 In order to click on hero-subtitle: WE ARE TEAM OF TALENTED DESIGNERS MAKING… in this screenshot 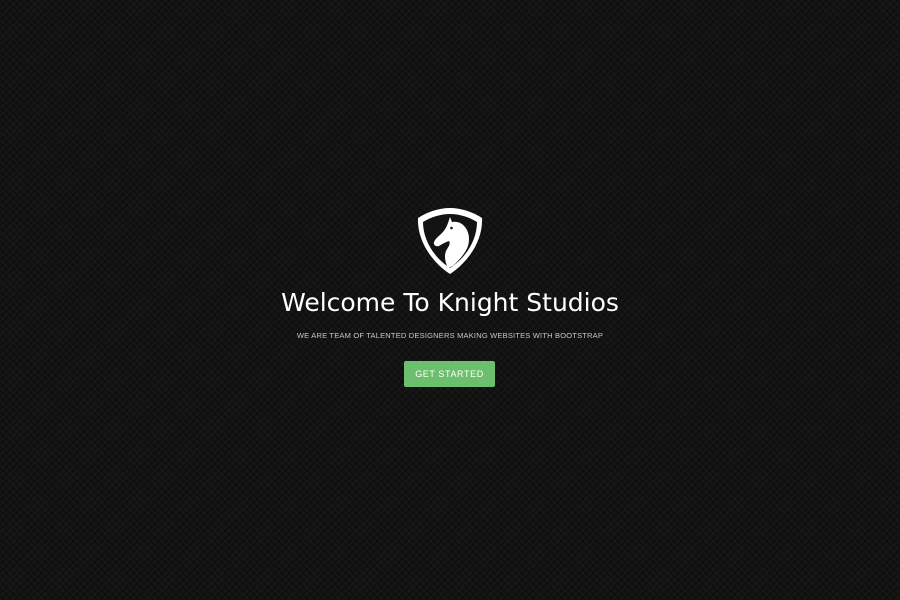, I will do `click(450, 335)`.